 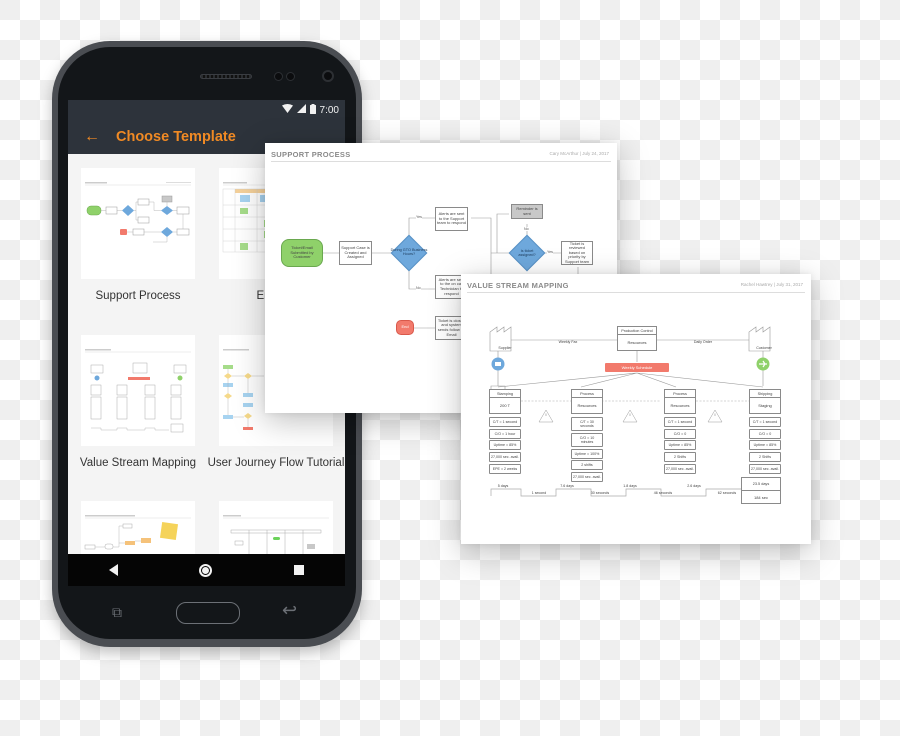 What do you see at coordinates (765, 394) in the screenshot?
I see `process-head: Shipping` at bounding box center [765, 394].